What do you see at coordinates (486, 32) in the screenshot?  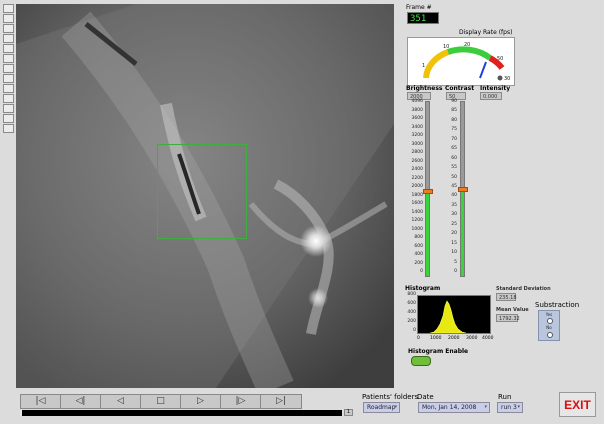 I see `display-rate-label: Display Rate (fps)` at bounding box center [486, 32].